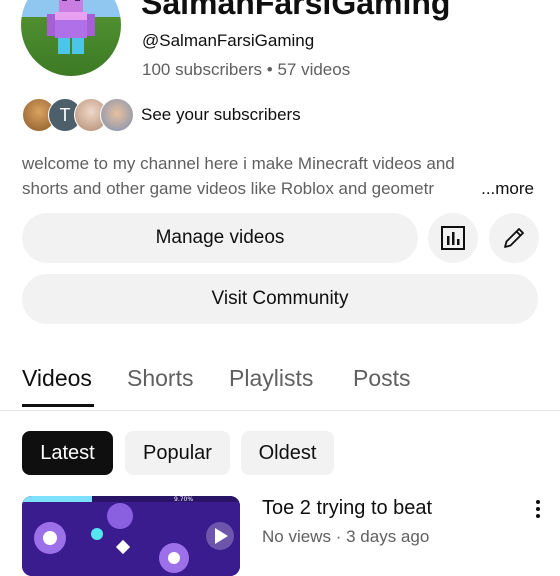  I want to click on more-options-button, so click(538, 509).